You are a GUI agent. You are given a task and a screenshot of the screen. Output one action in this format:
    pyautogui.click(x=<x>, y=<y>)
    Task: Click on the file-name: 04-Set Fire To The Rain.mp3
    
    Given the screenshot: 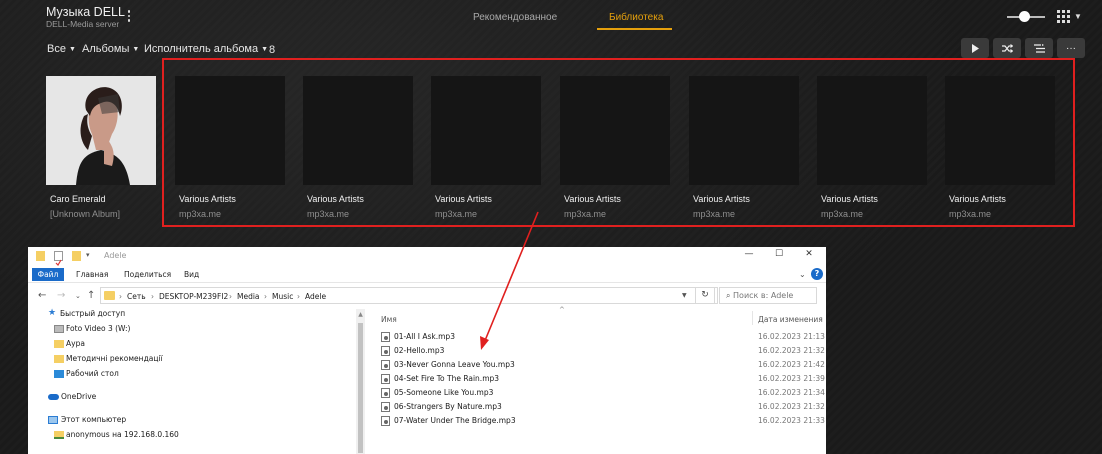 What is the action you would take?
    pyautogui.click(x=446, y=378)
    